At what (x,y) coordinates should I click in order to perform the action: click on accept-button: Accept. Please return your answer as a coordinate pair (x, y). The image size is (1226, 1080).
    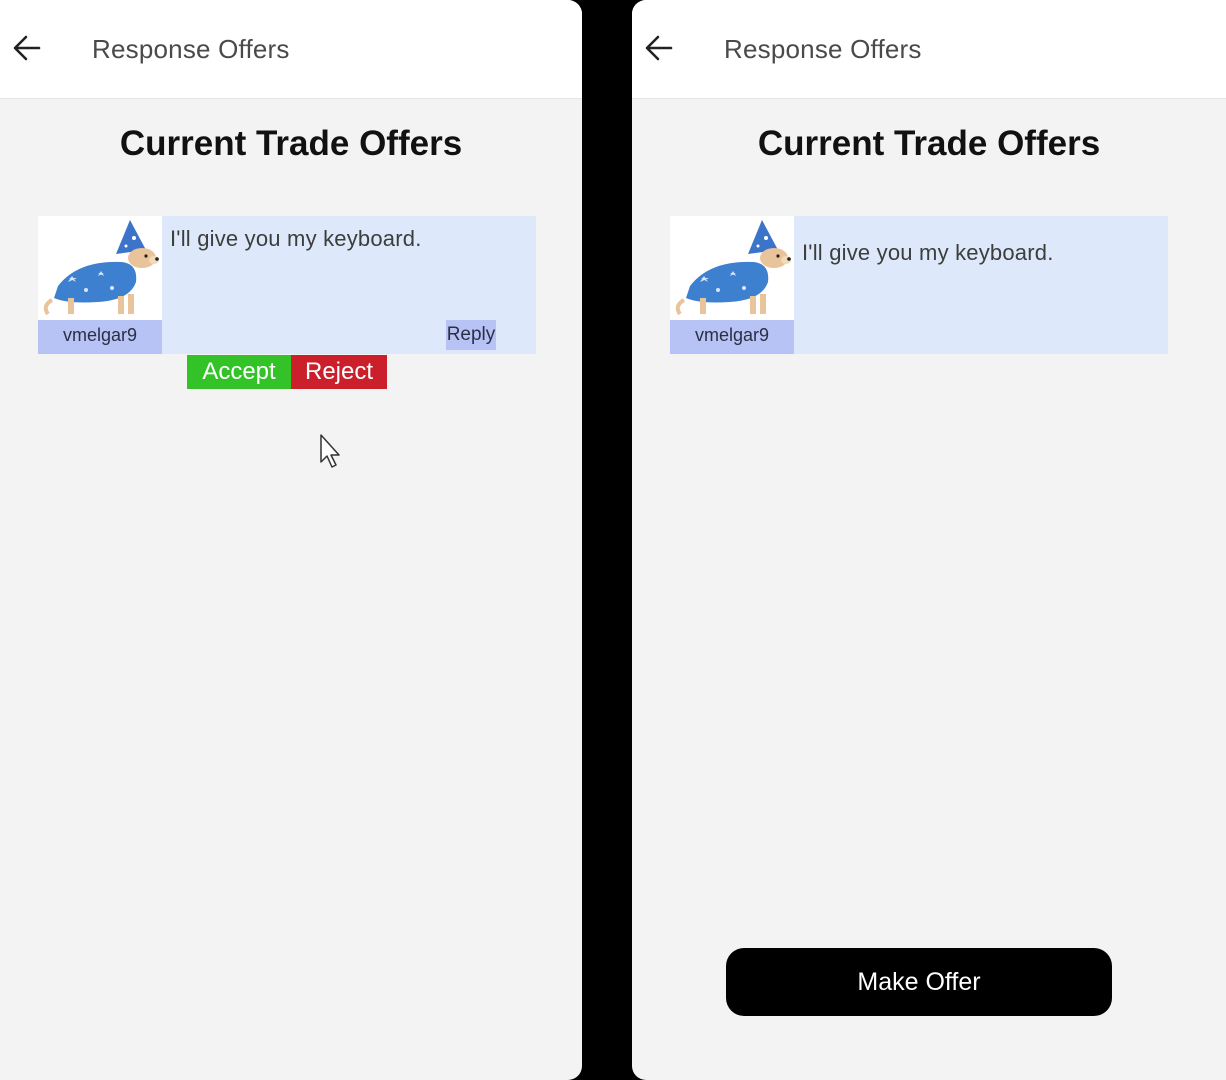
    Looking at the image, I should click on (239, 372).